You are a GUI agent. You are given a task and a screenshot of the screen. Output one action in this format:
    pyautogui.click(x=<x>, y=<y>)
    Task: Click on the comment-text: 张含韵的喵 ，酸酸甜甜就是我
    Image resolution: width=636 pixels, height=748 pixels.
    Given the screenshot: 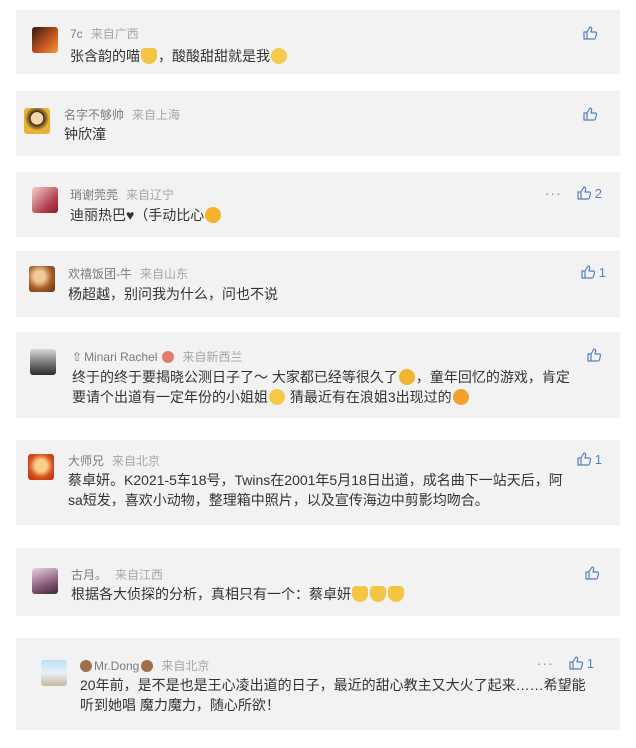 What is the action you would take?
    pyautogui.click(x=179, y=56)
    